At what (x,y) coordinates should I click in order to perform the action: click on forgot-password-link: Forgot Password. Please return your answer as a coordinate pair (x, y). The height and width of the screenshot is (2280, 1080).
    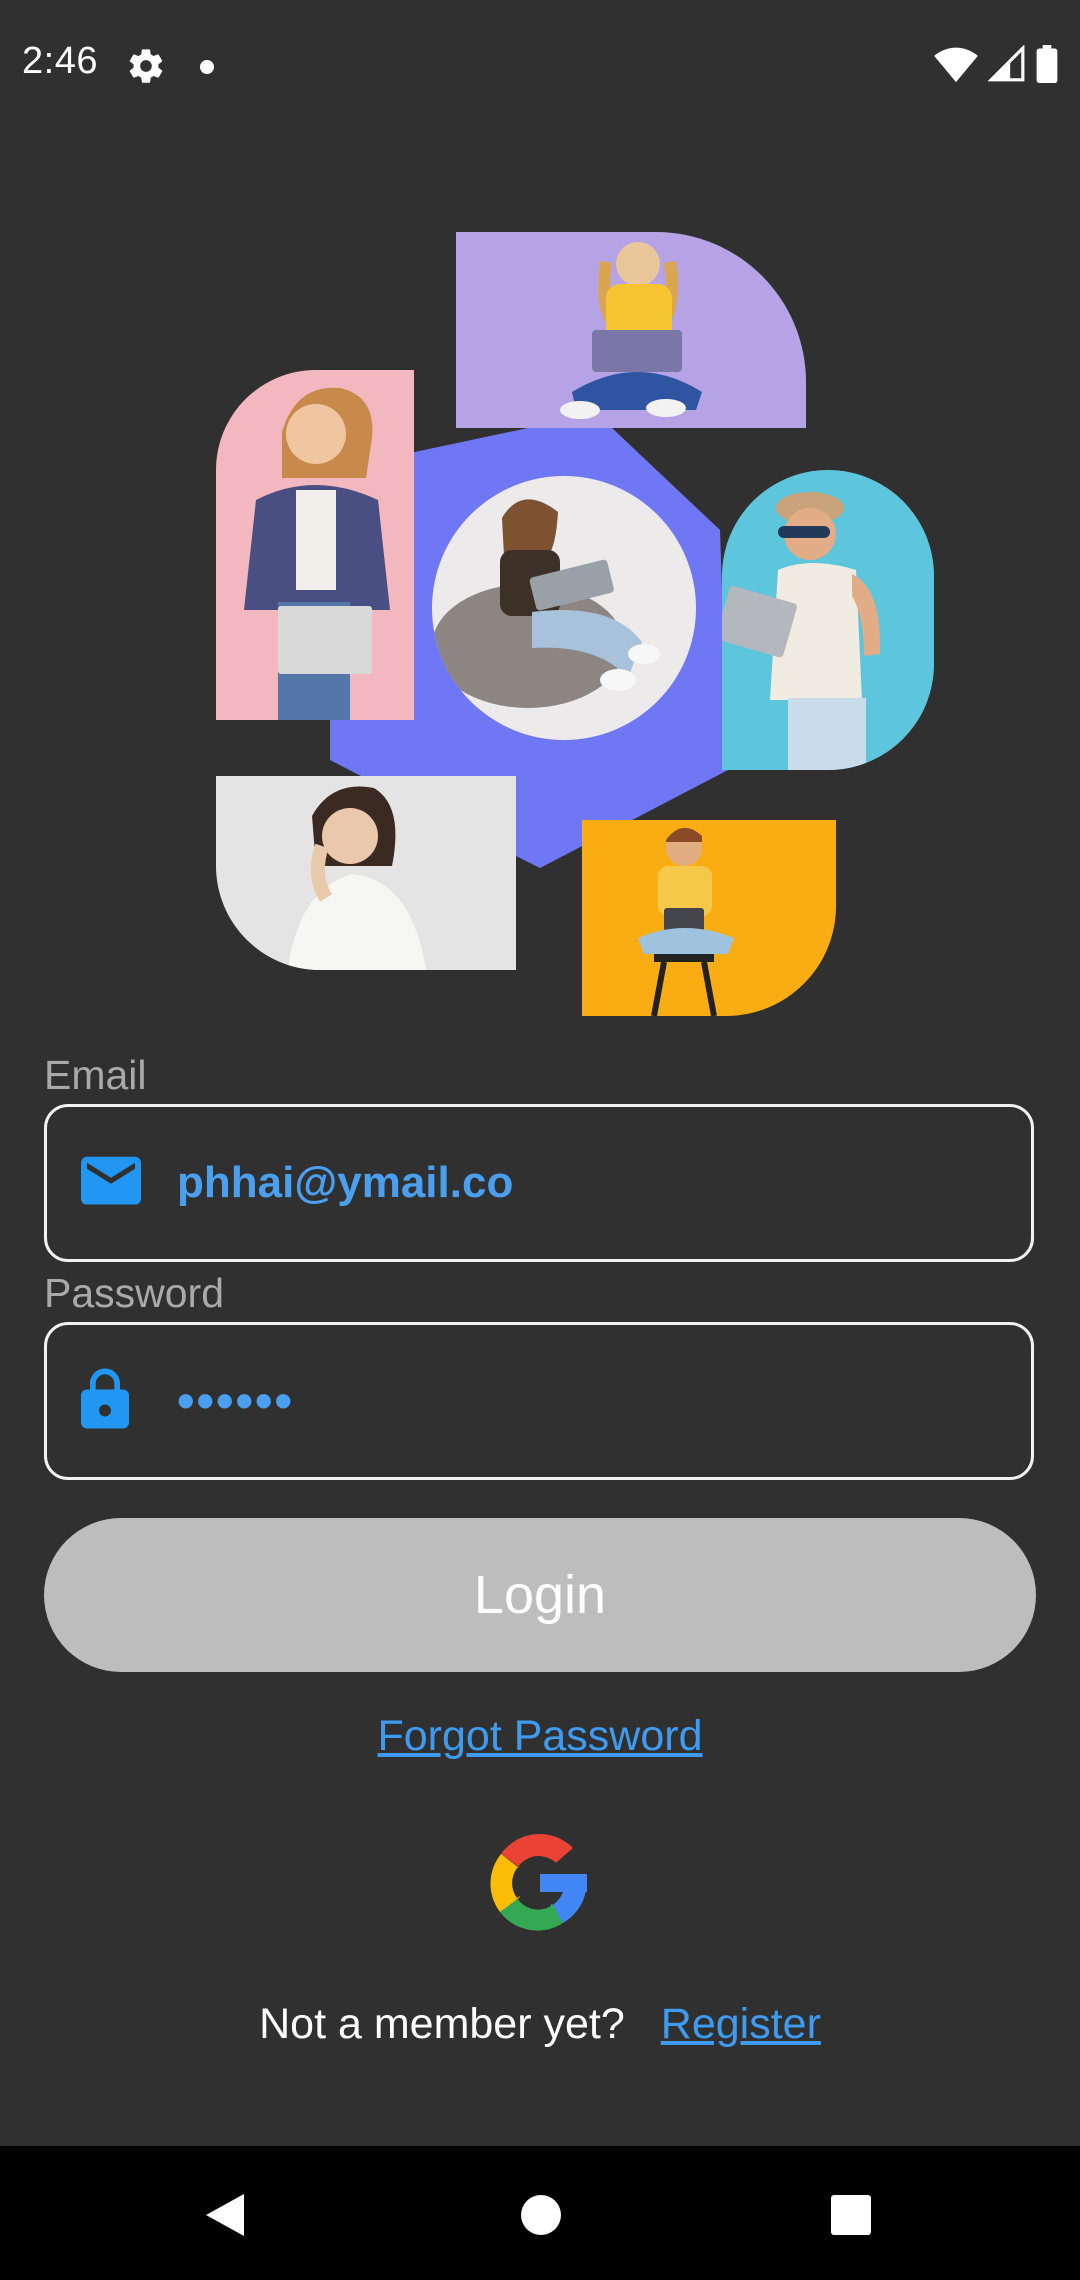
    Looking at the image, I should click on (540, 1736).